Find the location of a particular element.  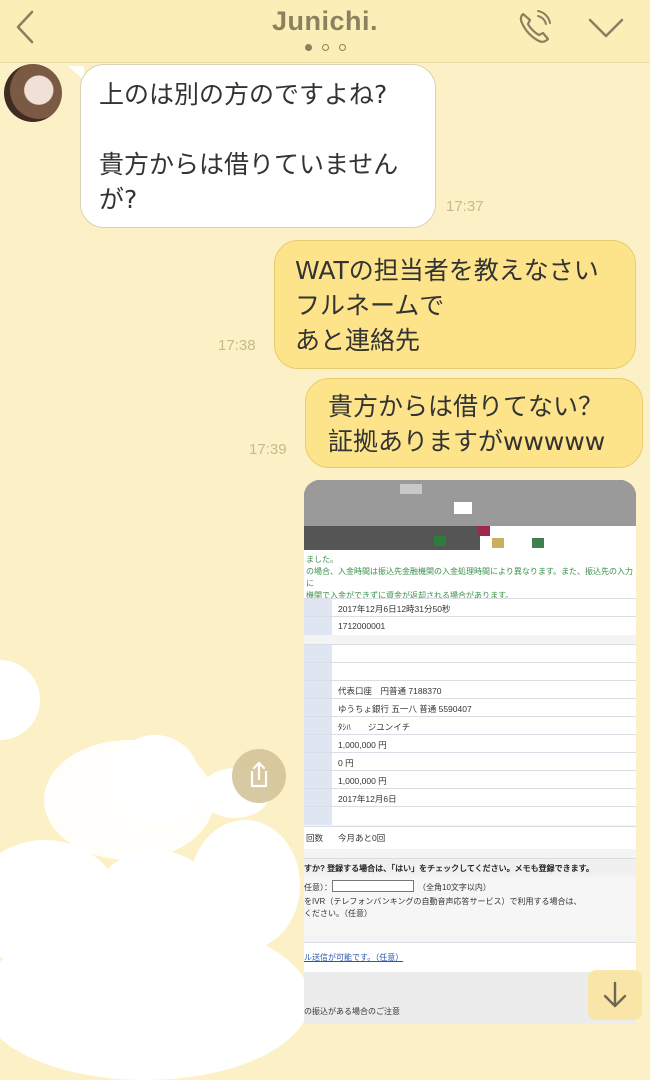

share-button is located at coordinates (259, 776).